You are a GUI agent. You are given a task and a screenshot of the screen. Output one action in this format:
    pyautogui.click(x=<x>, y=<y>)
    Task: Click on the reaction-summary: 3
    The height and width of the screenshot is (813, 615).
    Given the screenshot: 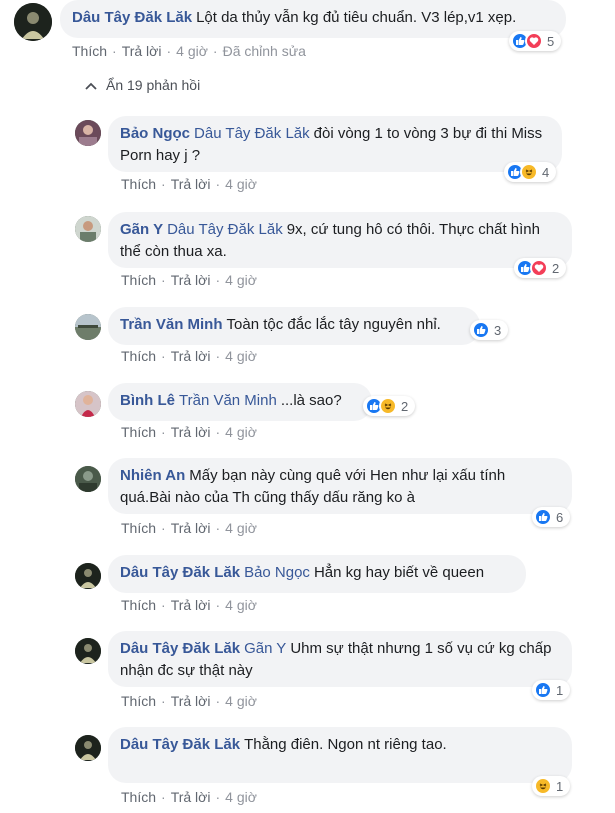 What is the action you would take?
    pyautogui.click(x=489, y=330)
    